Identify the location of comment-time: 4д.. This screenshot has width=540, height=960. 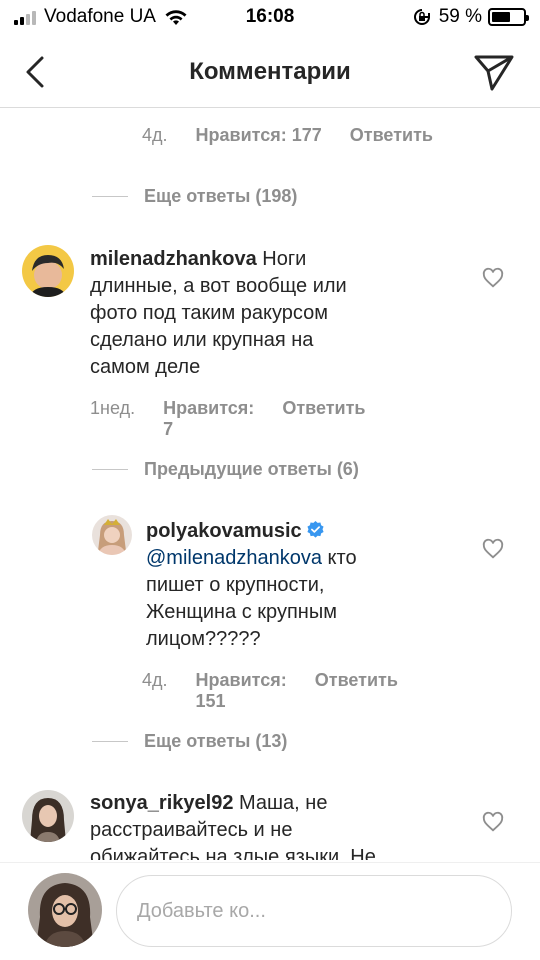
(155, 135).